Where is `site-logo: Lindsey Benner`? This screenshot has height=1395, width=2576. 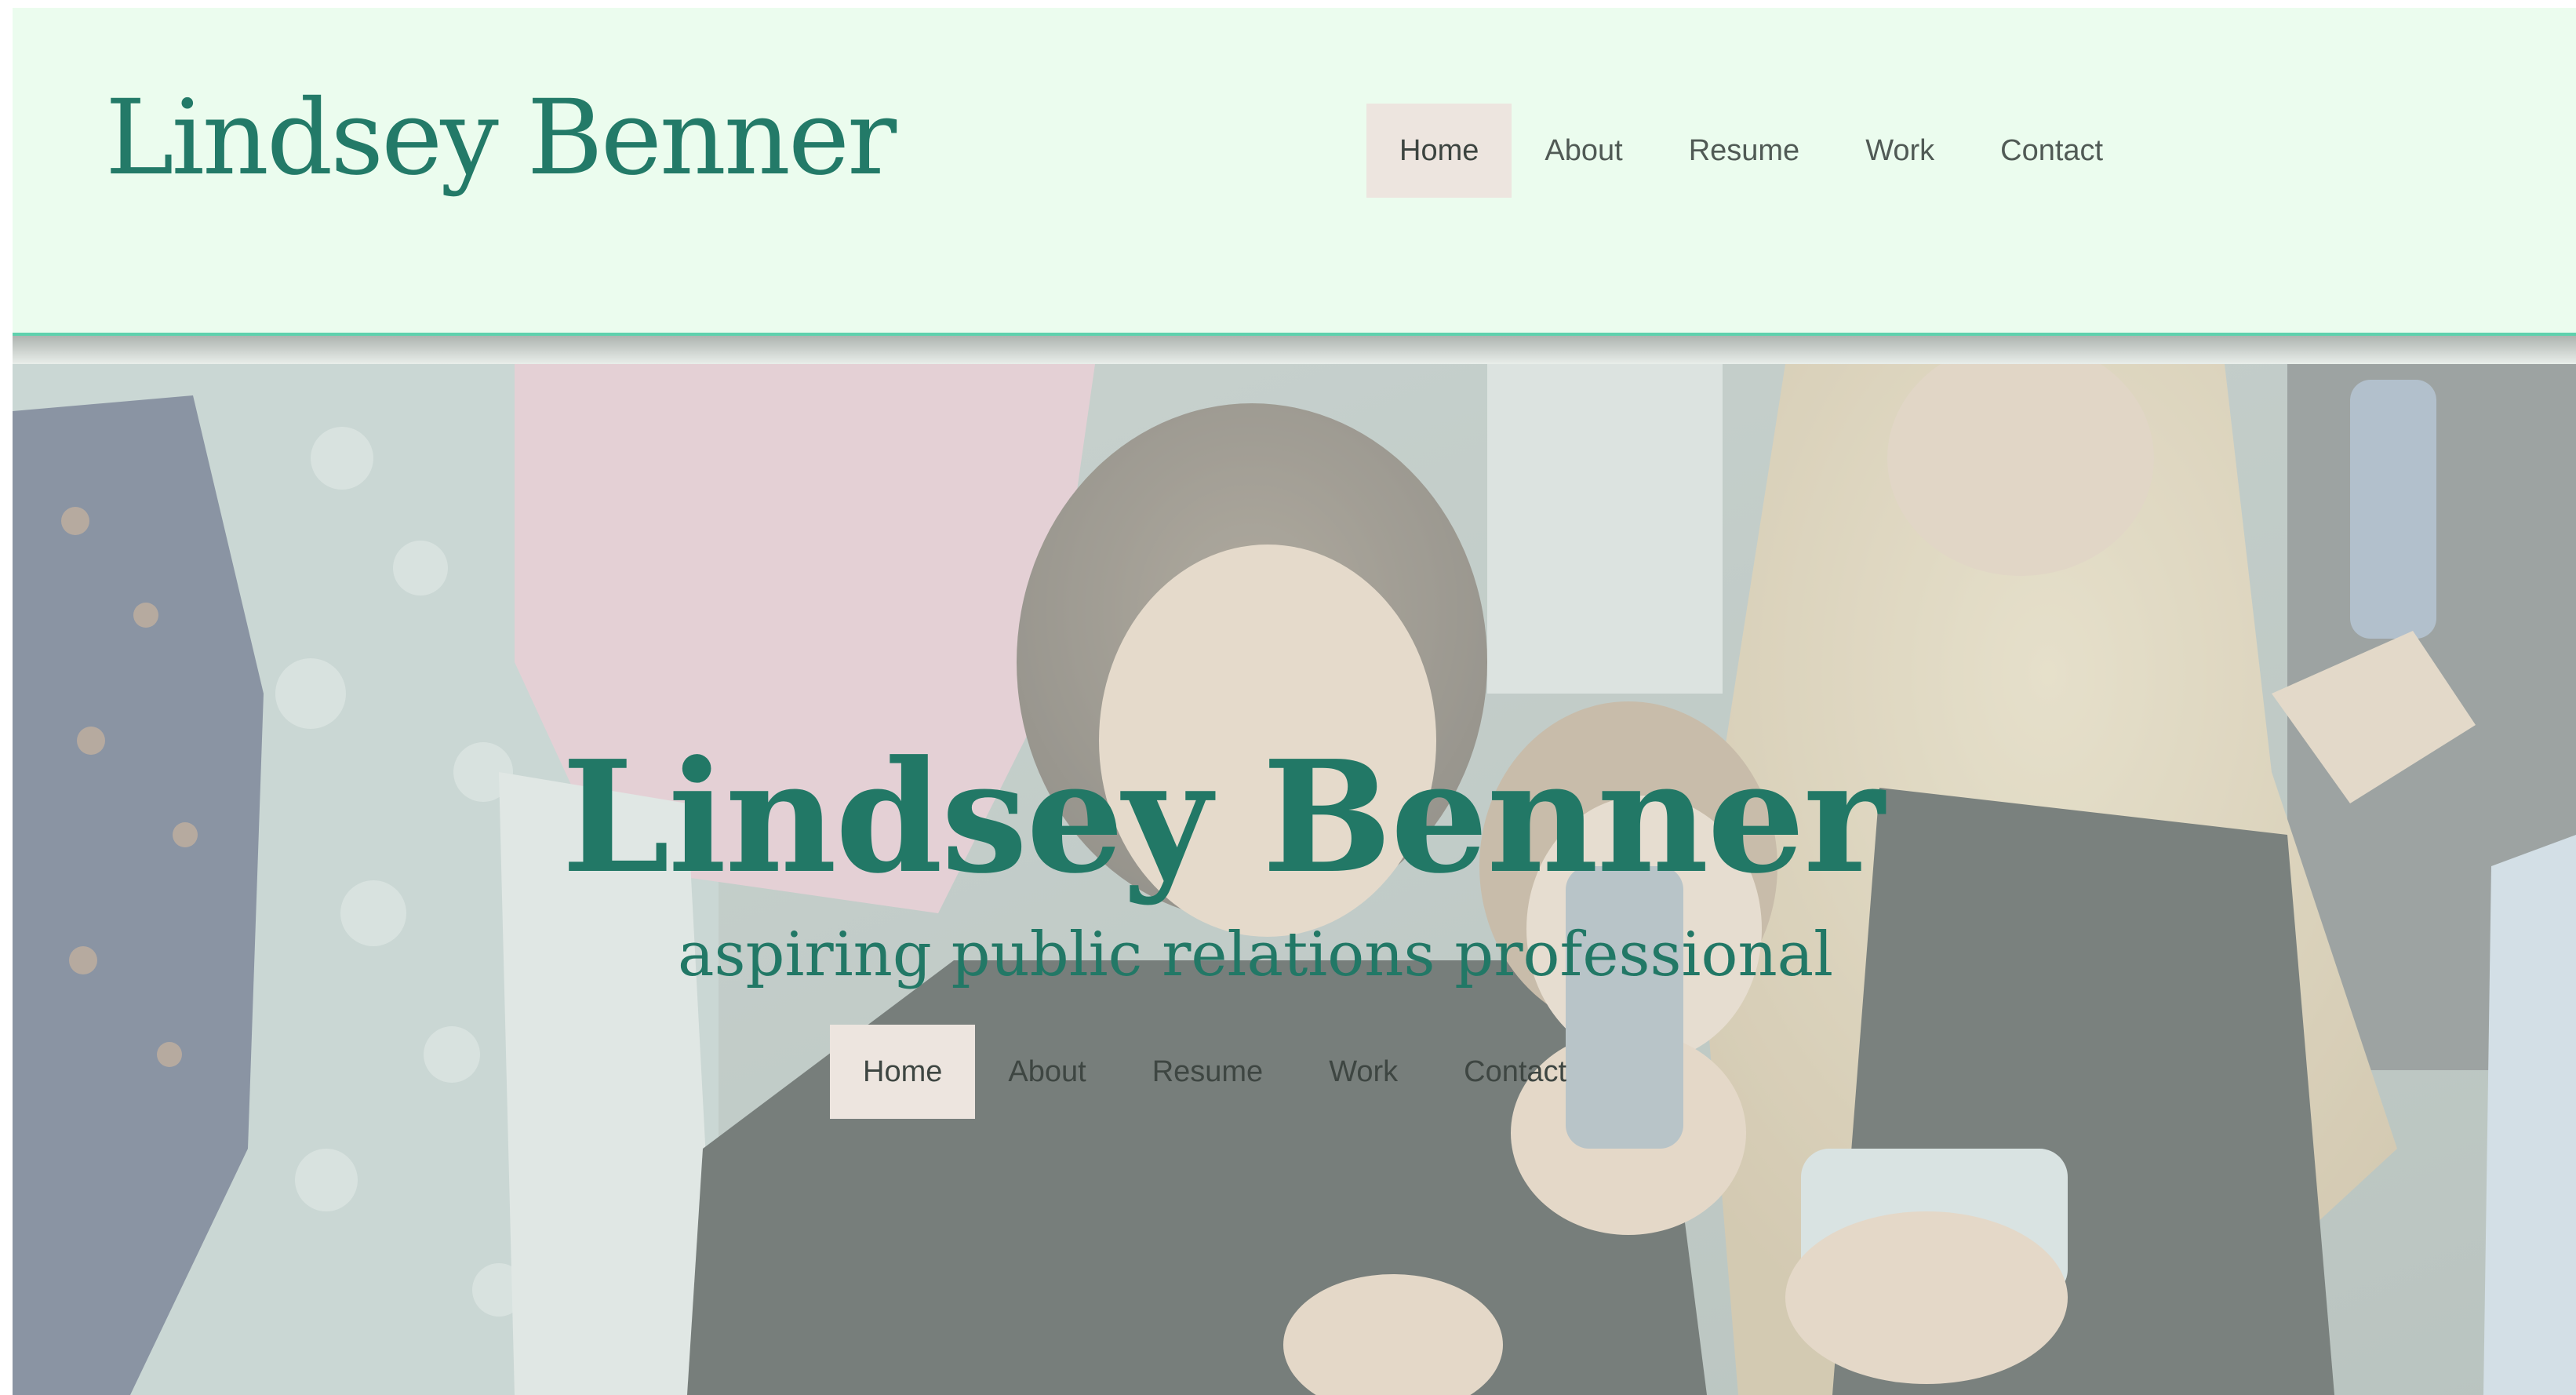
site-logo: Lindsey Benner is located at coordinates (501, 138).